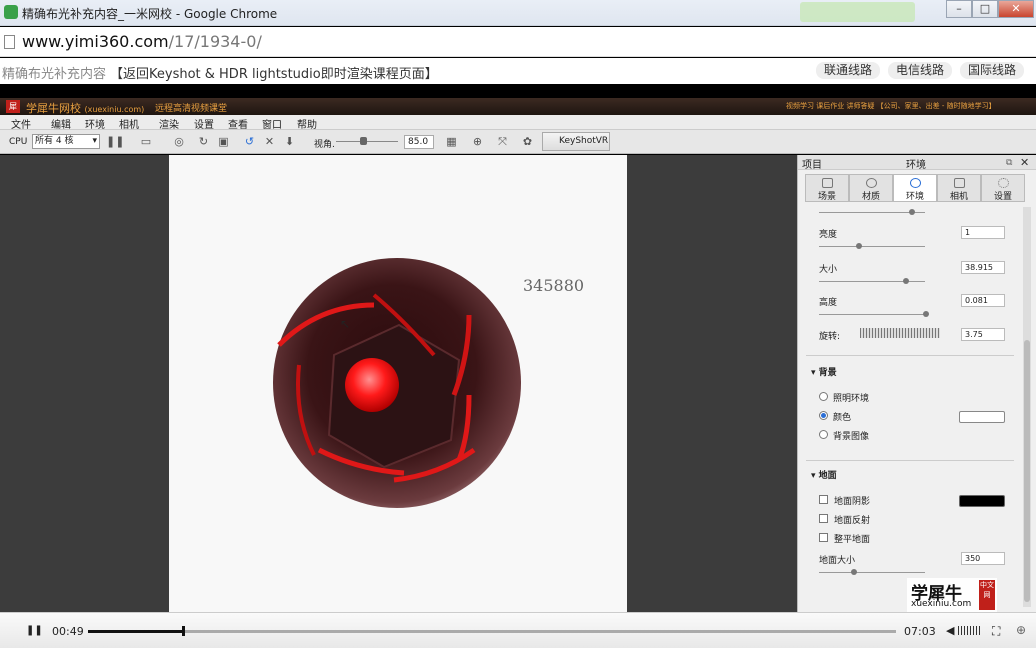 Image resolution: width=1036 pixels, height=648 pixels. I want to click on menu-help: 帮助, so click(307, 123).